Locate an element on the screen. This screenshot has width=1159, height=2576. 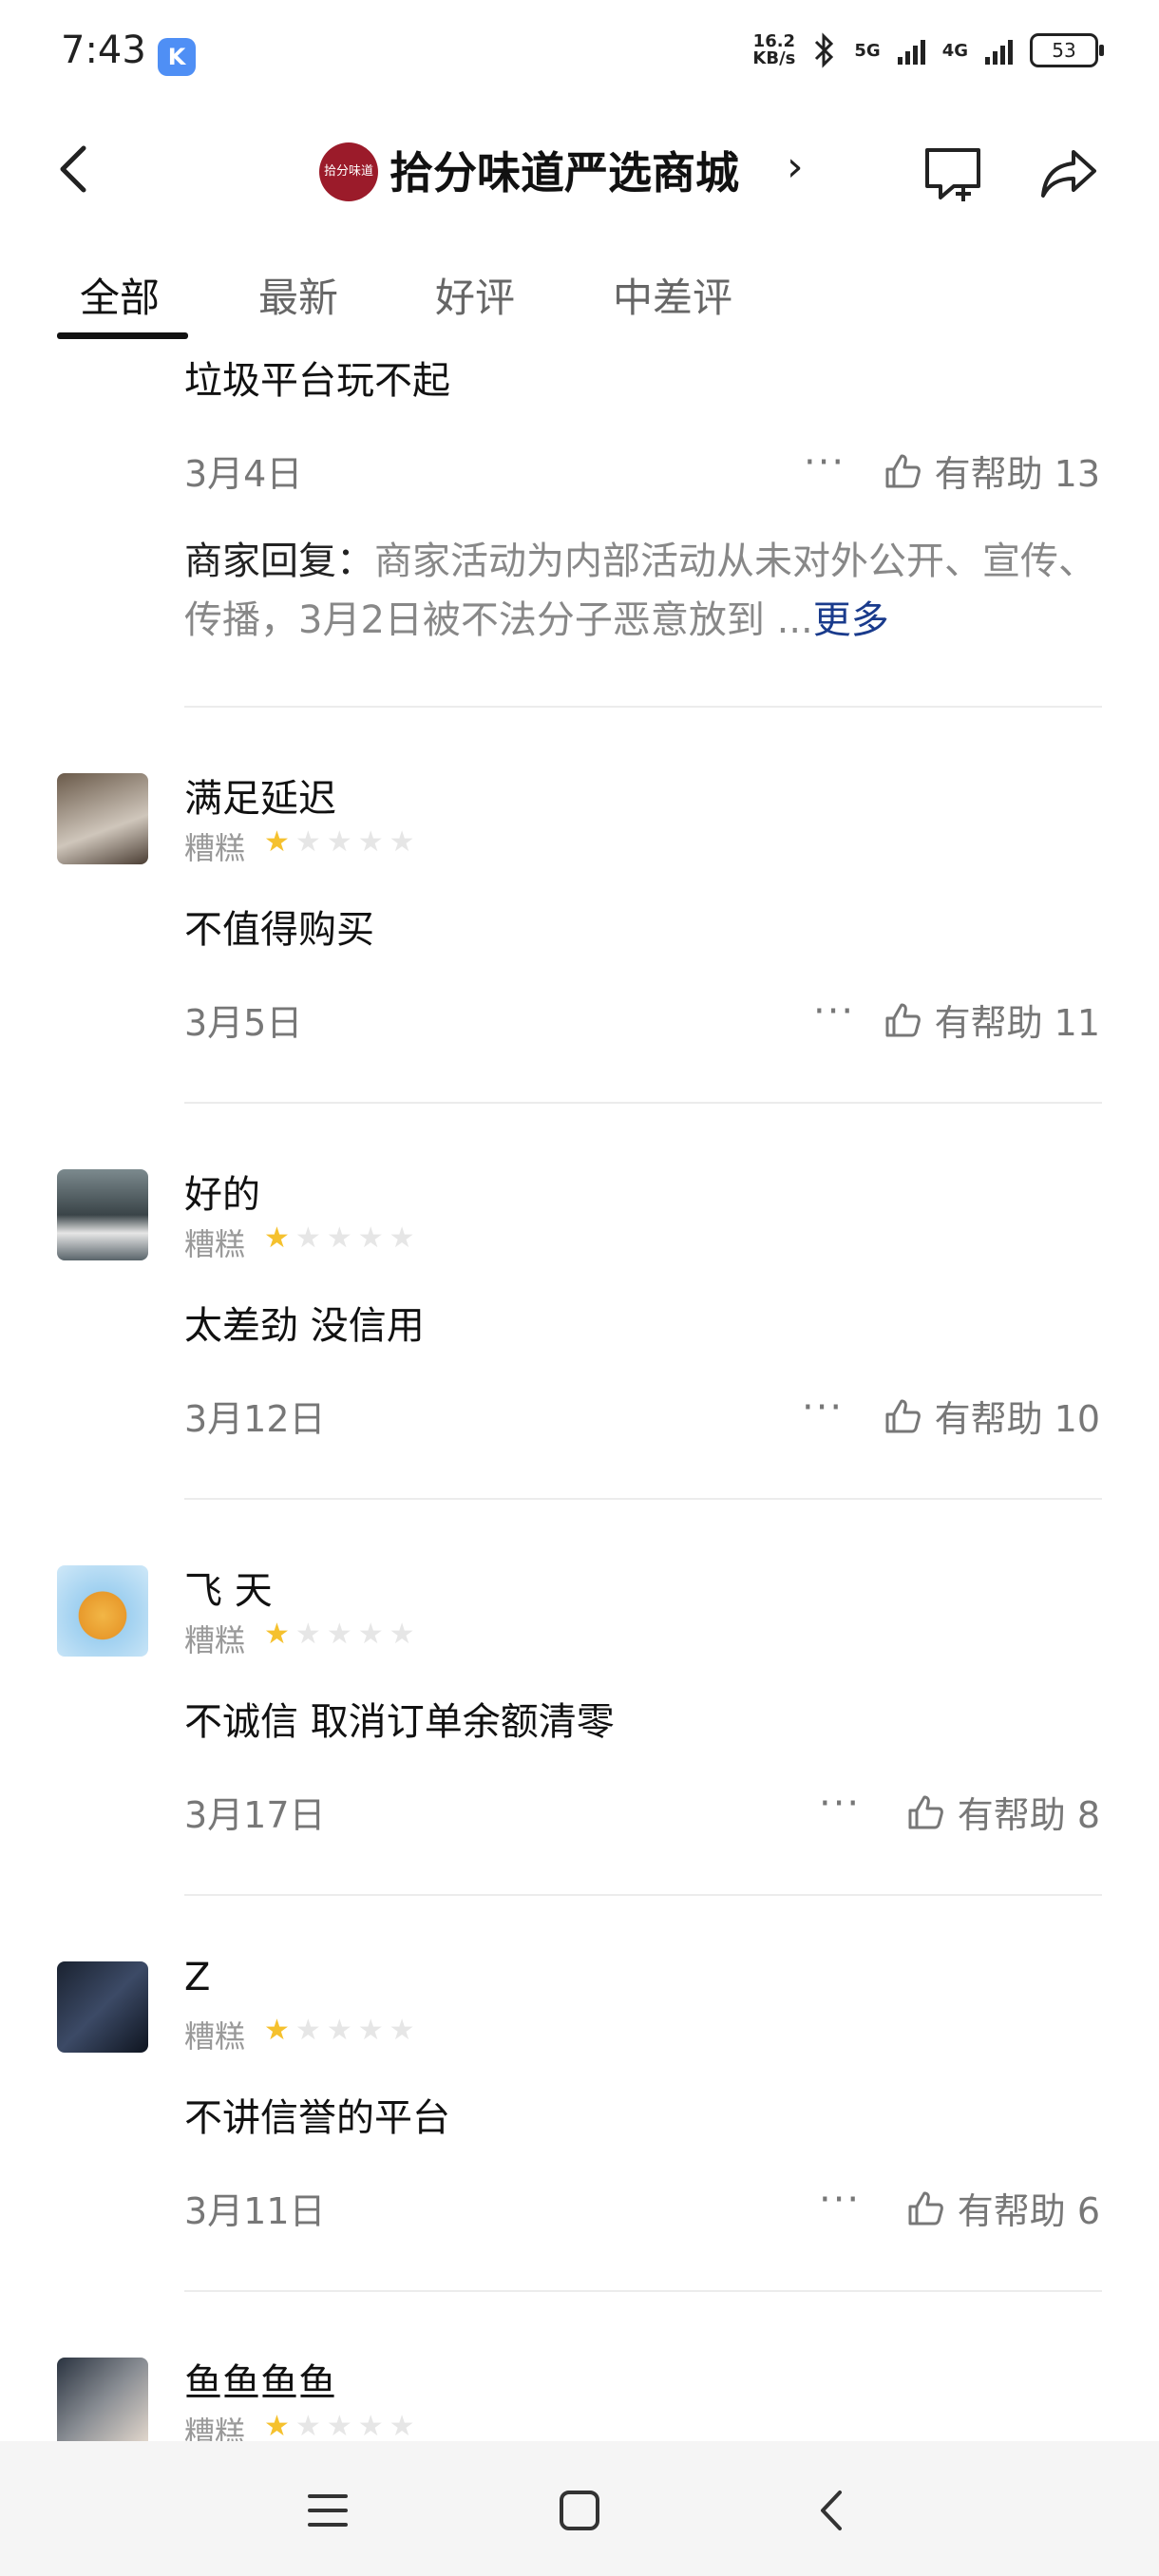
review-tabs: 全部 最新 好评 中差评 is located at coordinates (579, 294).